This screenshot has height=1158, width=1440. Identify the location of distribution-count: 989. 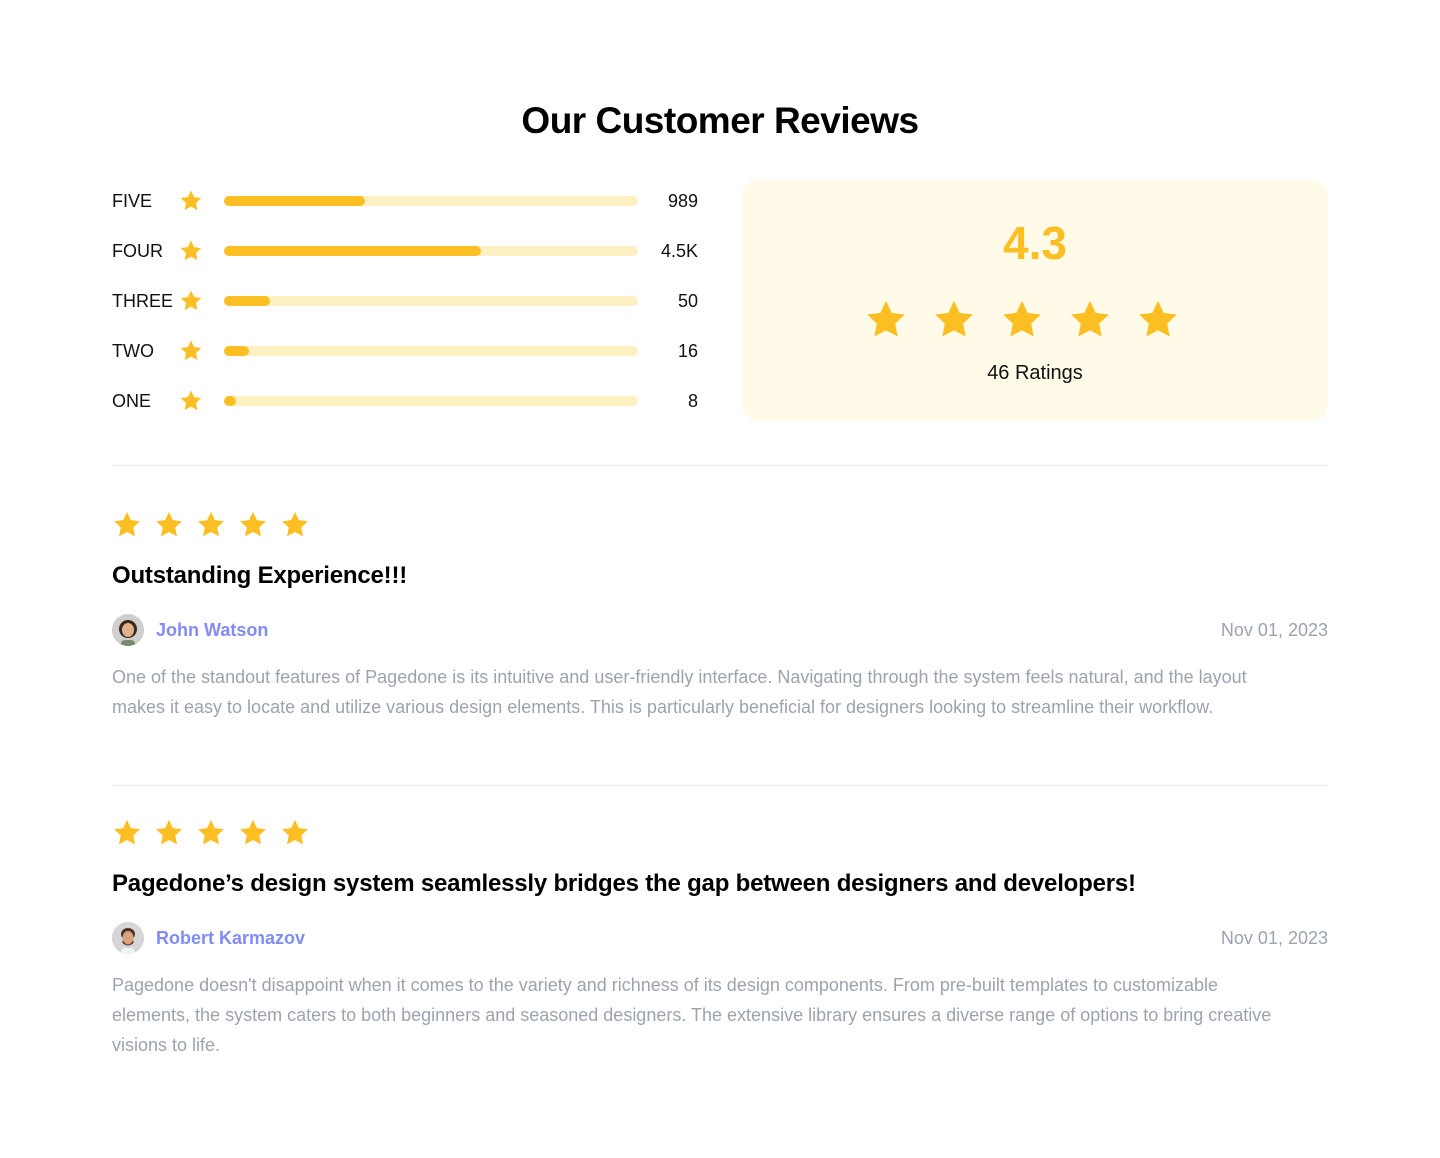
(682, 201).